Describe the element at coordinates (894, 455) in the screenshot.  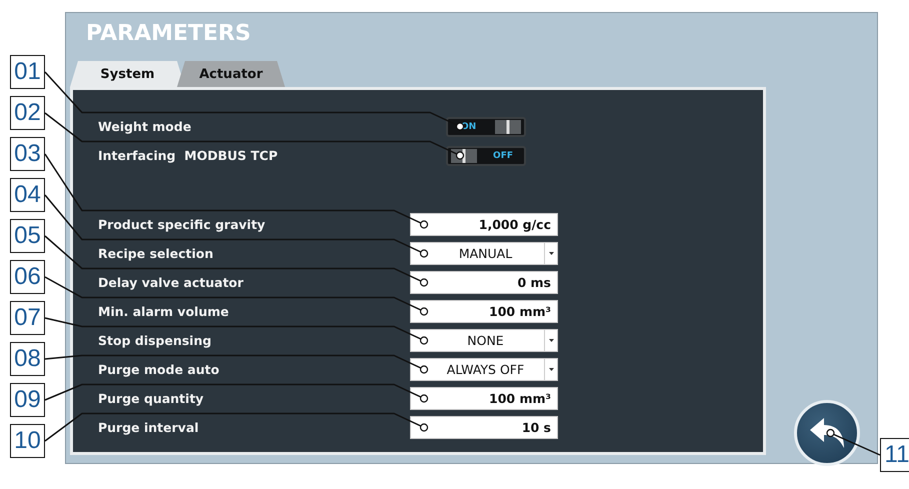
I see `callout-number: 11` at that location.